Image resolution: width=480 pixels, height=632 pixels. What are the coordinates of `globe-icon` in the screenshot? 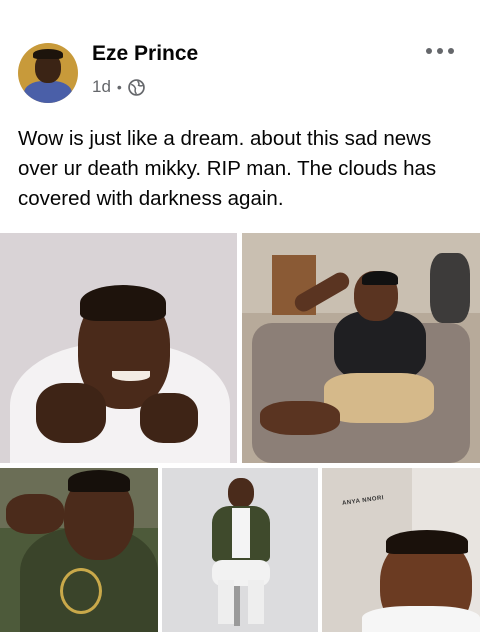 It's located at (136, 87).